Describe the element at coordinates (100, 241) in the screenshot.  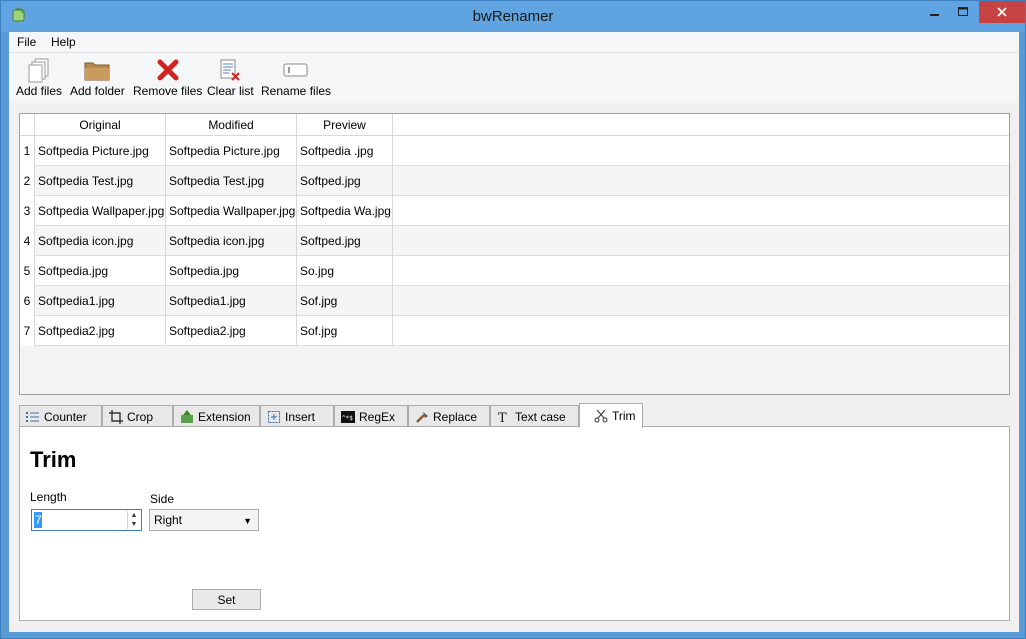
I see `cell-original: Softpedia icon.jpg` at that location.